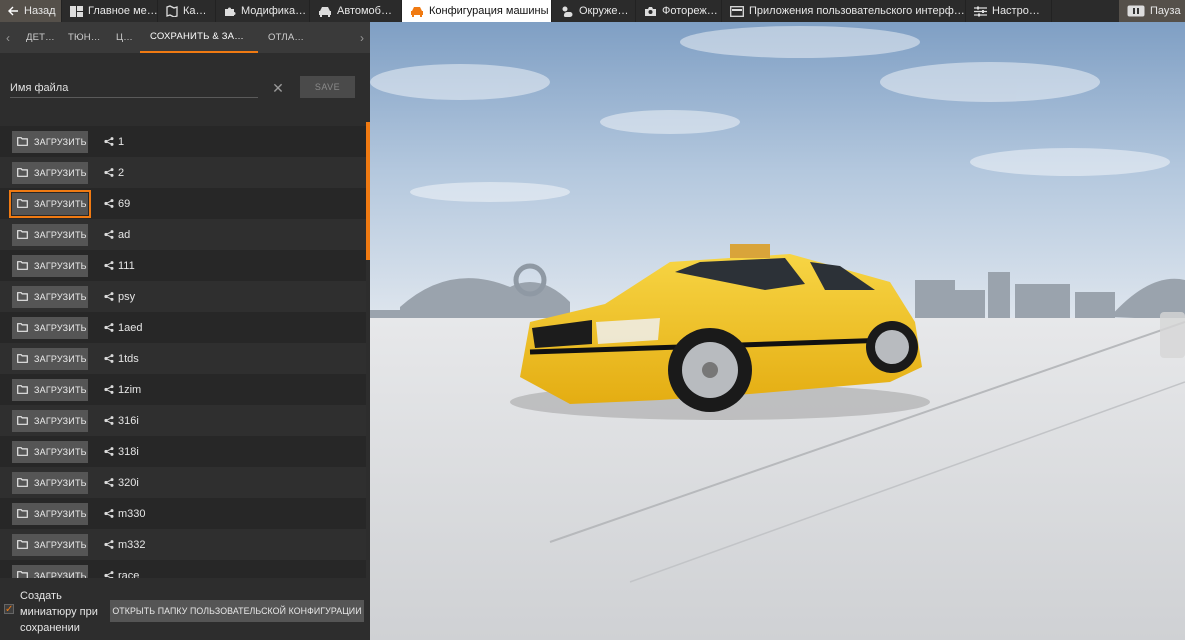  Describe the element at coordinates (130, 327) in the screenshot. I see `config-name: 1aed` at that location.